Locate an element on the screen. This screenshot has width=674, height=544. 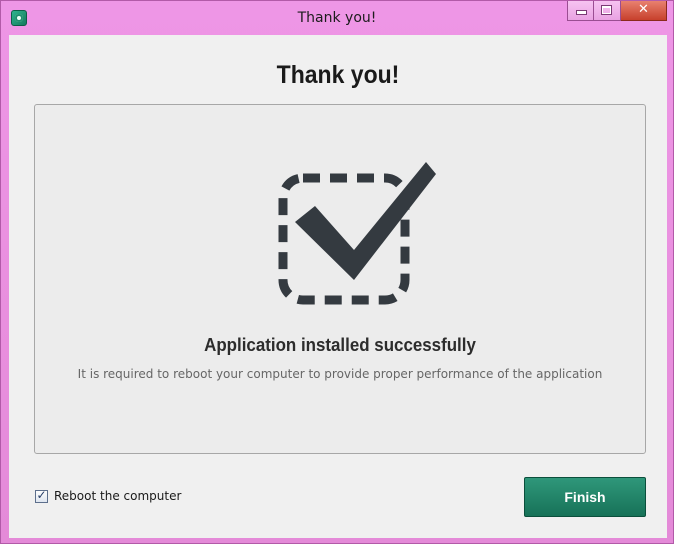
check-icon: ✓ is located at coordinates (41, 494).